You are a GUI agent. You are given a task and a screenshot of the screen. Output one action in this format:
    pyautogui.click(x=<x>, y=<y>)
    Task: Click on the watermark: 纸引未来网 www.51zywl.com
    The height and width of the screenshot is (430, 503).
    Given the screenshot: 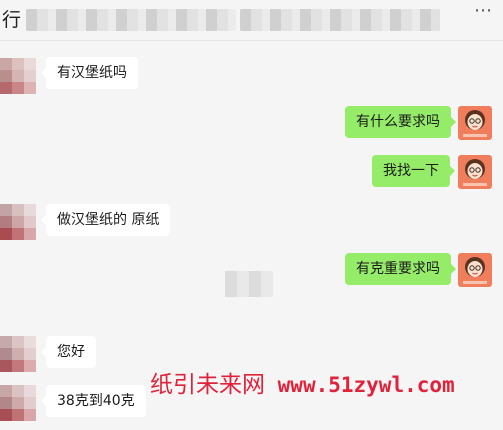 What is the action you would take?
    pyautogui.click(x=302, y=385)
    